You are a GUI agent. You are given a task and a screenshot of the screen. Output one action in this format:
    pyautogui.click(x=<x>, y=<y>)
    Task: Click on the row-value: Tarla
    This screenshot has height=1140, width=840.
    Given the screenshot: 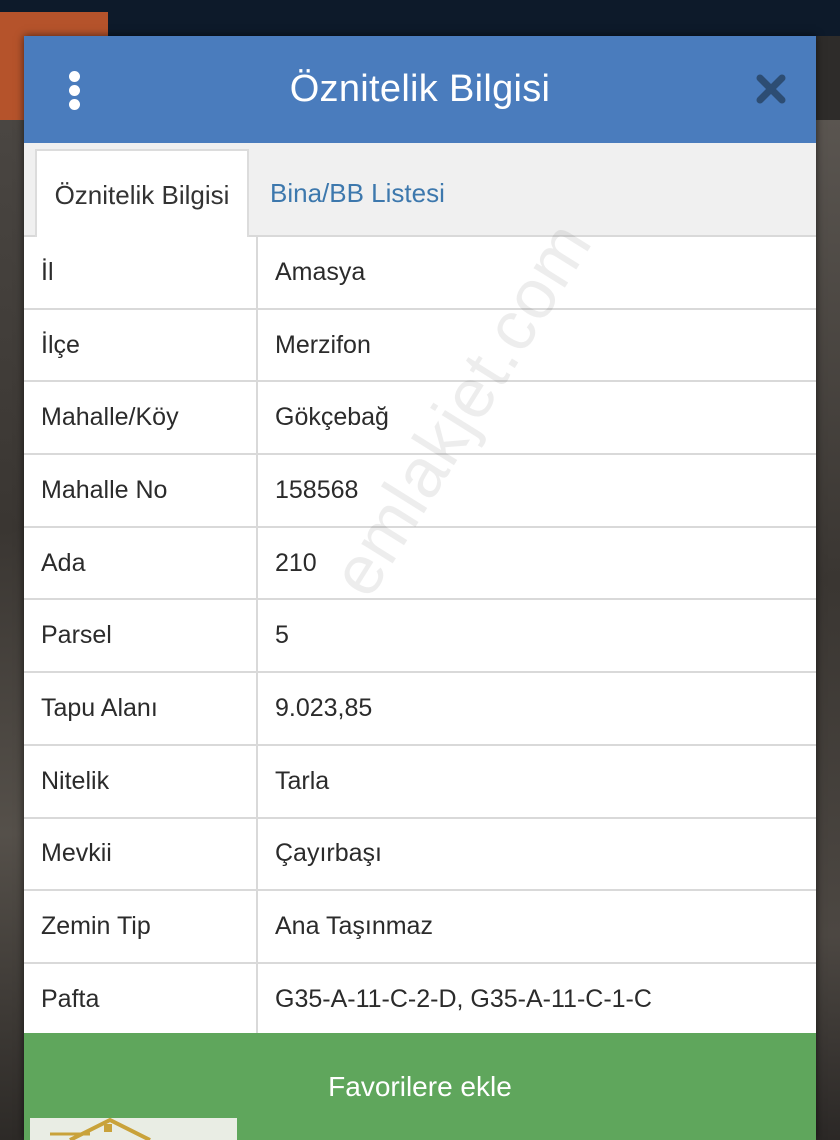 What is the action you would take?
    pyautogui.click(x=302, y=780)
    